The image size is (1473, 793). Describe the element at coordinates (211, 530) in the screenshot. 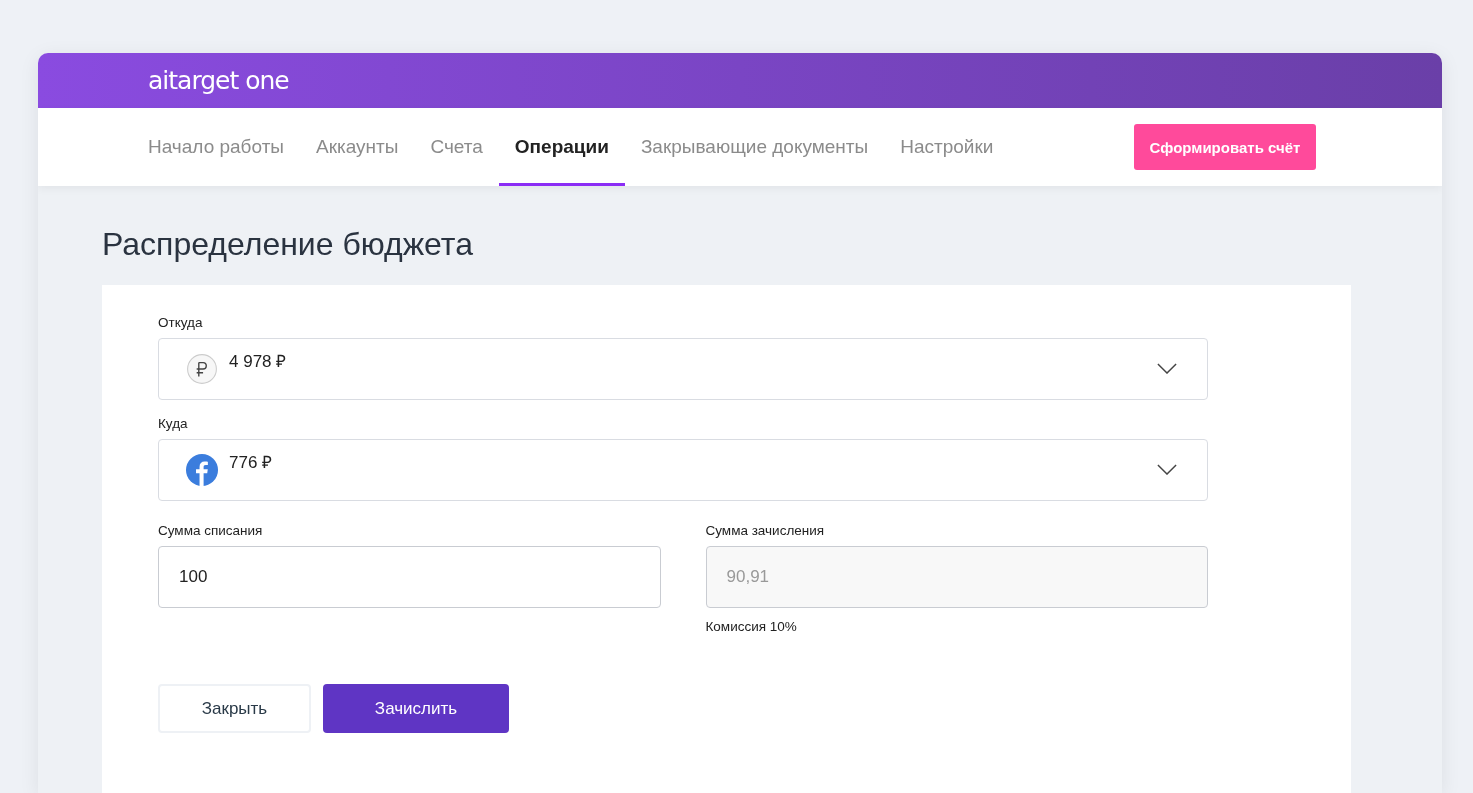

I see `field-label: Сумма списания` at that location.